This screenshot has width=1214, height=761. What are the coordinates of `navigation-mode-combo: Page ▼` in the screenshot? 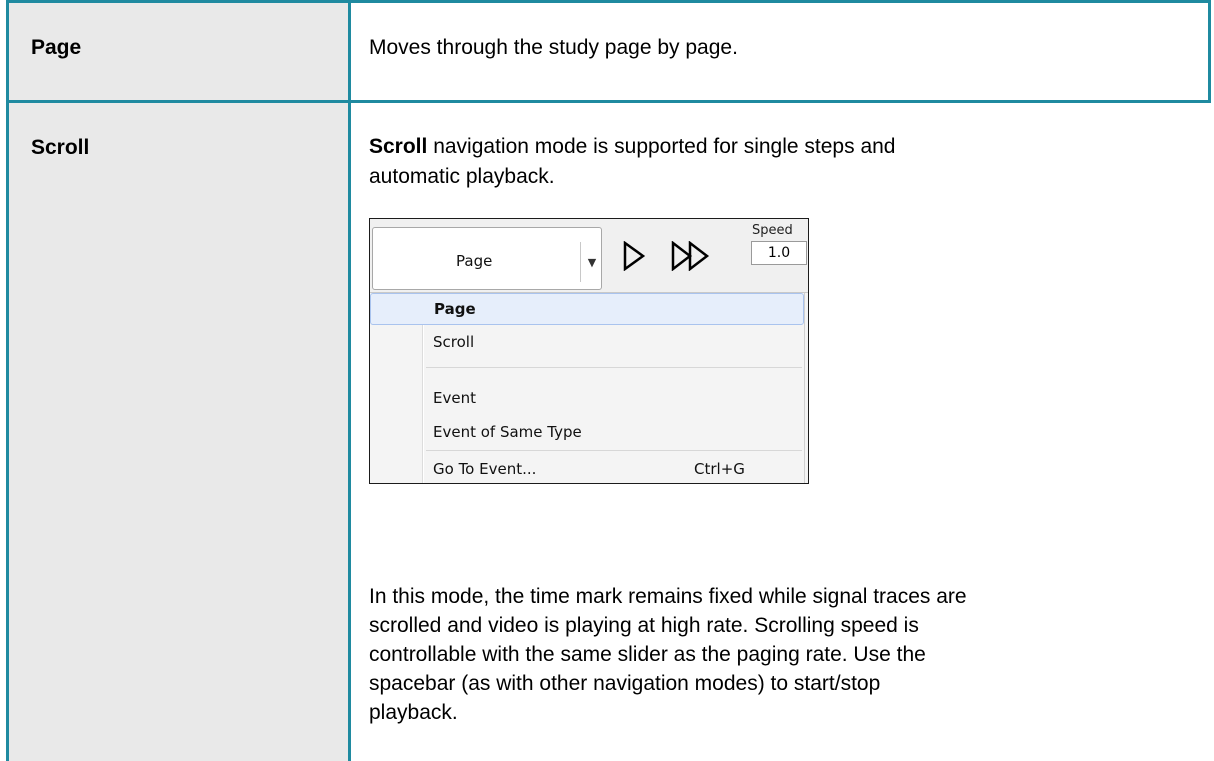 It's located at (487, 258).